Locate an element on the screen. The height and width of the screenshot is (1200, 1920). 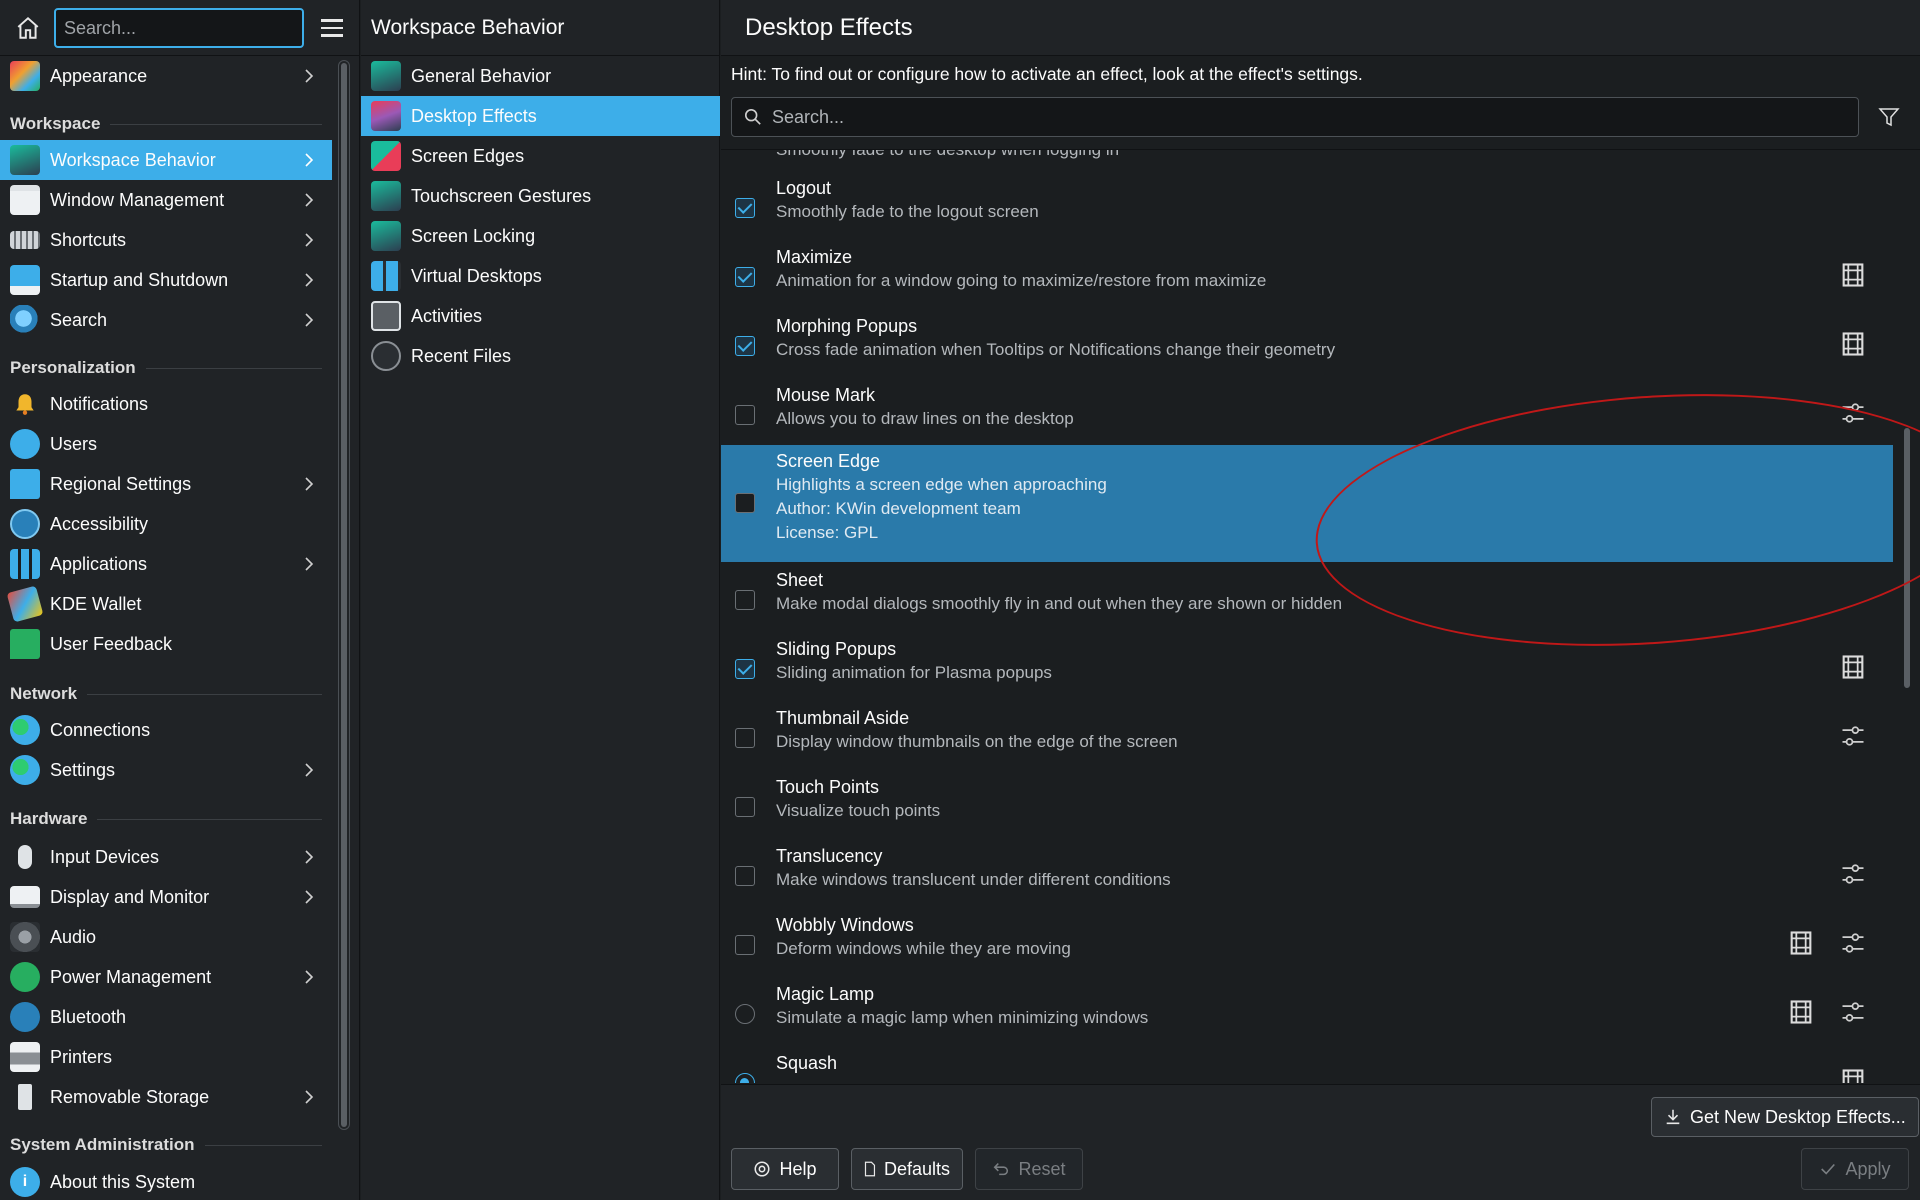
sidebar-item-bluetooth: Bluetooth is located at coordinates (166, 1017).